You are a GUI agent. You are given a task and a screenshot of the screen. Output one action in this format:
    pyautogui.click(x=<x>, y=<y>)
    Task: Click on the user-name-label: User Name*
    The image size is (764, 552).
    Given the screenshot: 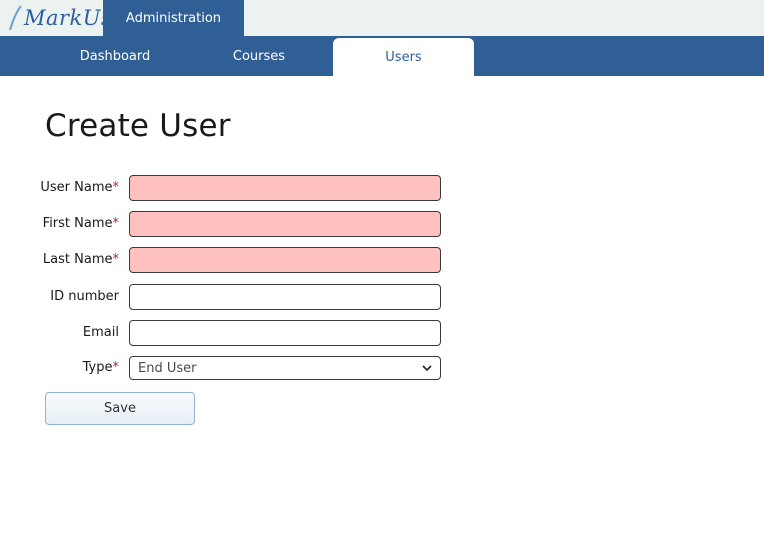 What is the action you would take?
    pyautogui.click(x=80, y=187)
    